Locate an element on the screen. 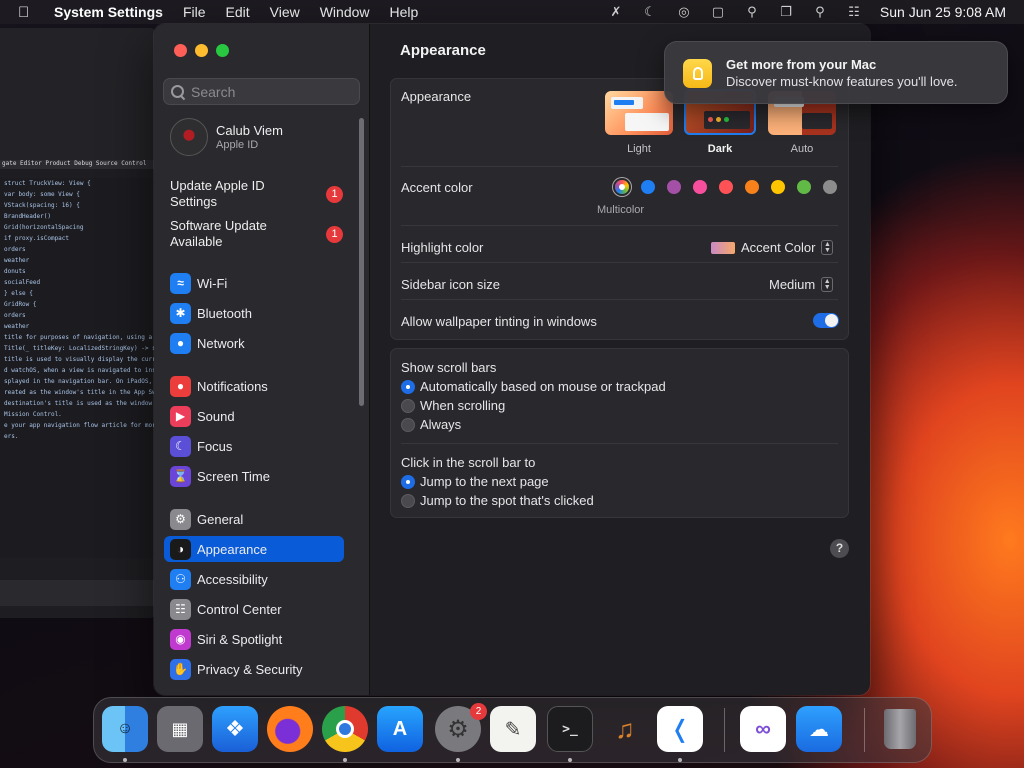 This screenshot has height=768, width=1024. system-settings-badge: 2 is located at coordinates (478, 711).